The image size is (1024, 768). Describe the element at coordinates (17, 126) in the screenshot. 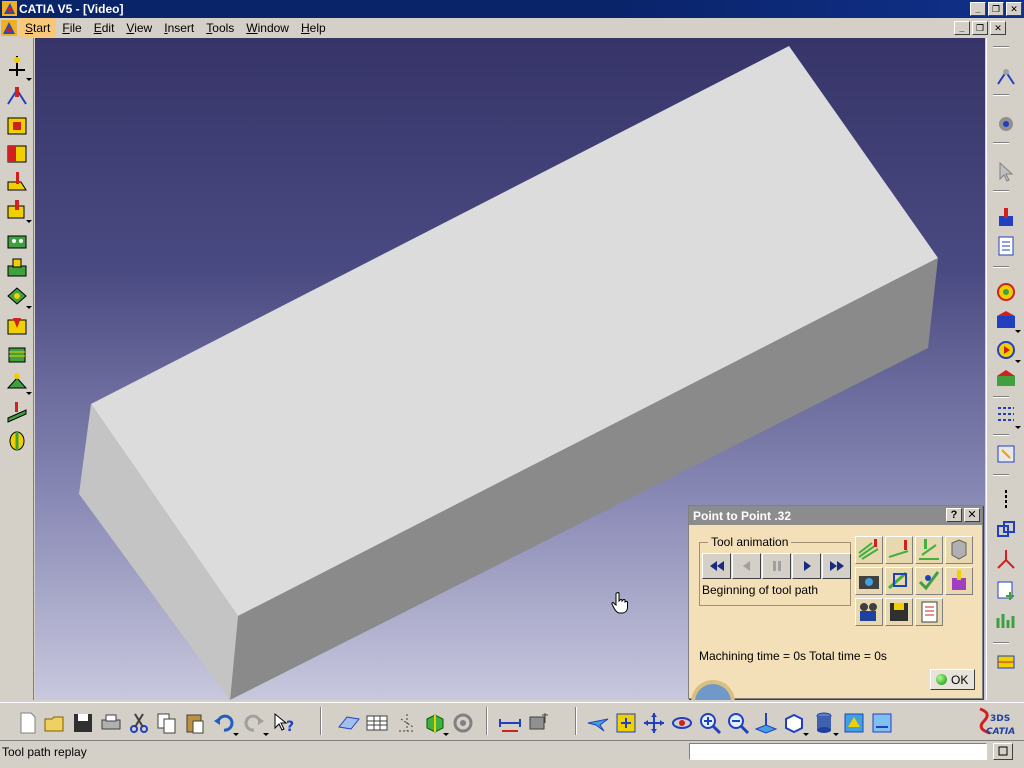

I see `pocketing-icon` at that location.